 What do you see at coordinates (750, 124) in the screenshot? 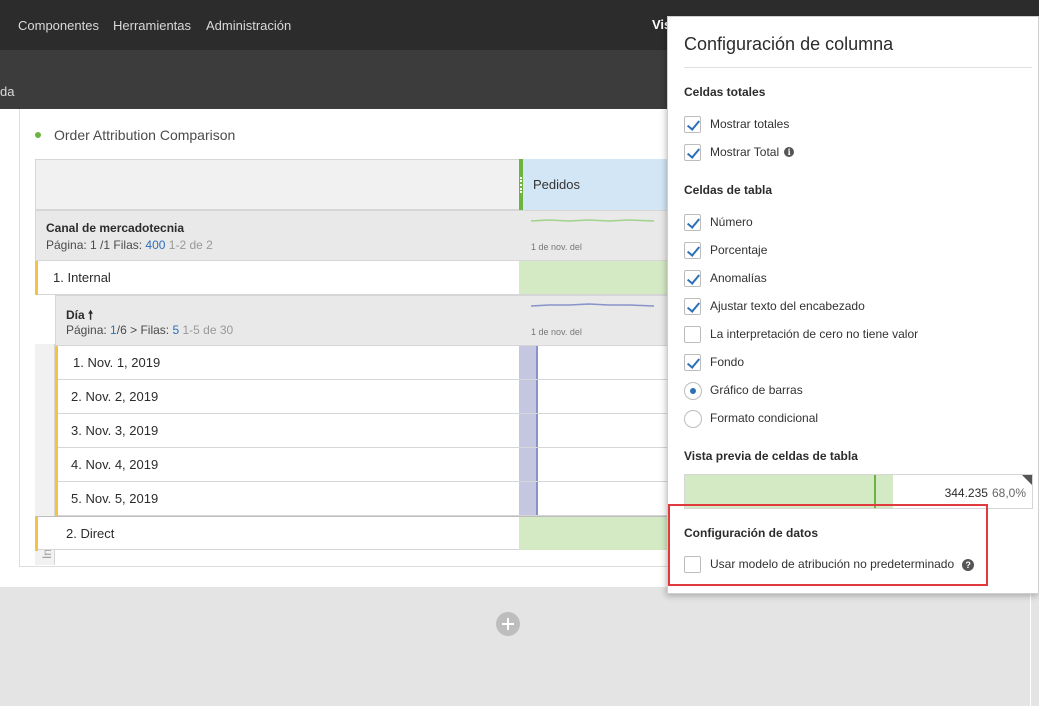
I see `option-label: Mostrar totales` at bounding box center [750, 124].